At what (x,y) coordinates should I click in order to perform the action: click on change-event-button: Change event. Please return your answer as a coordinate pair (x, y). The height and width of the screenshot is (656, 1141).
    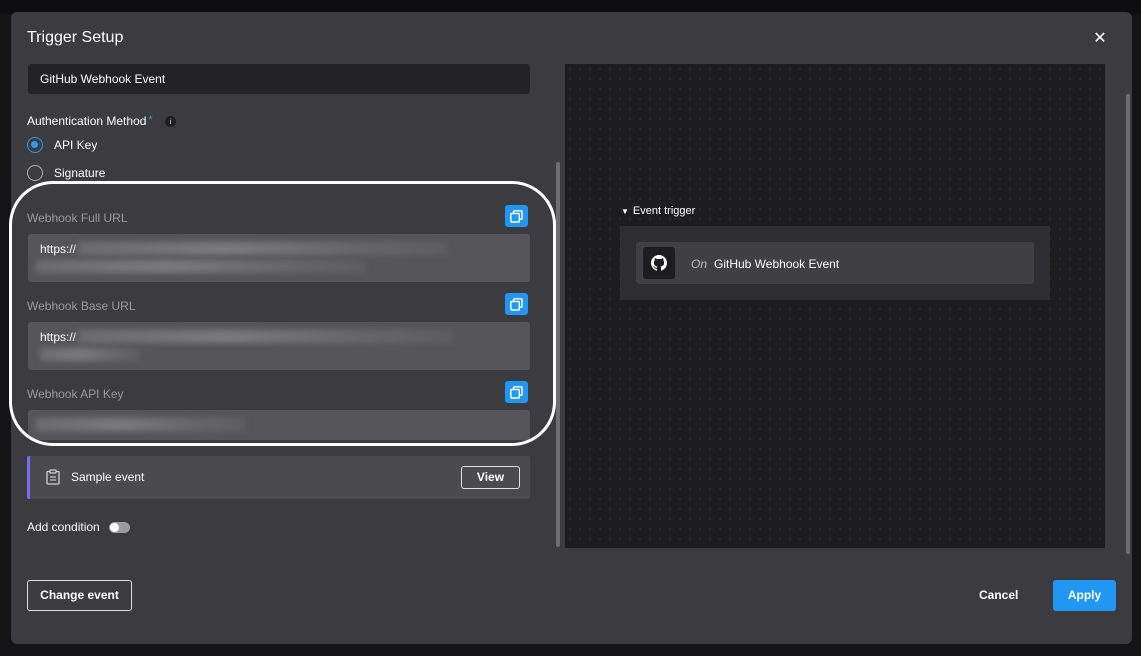
    Looking at the image, I should click on (79, 595).